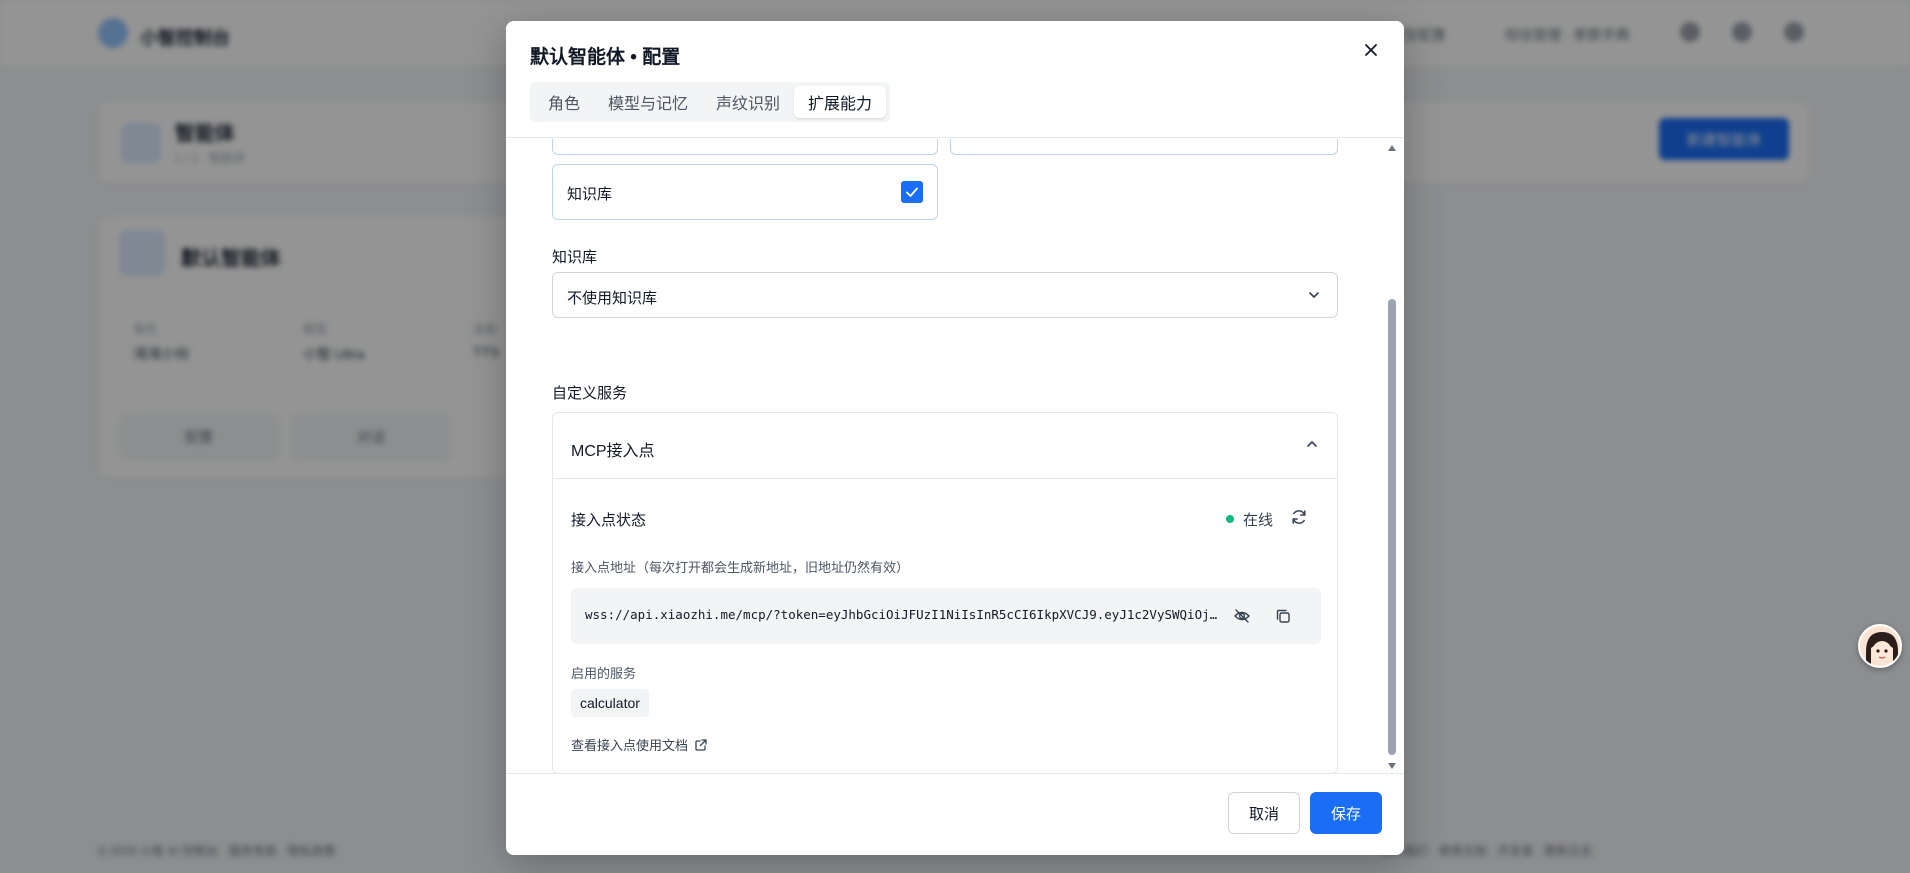 This screenshot has width=1910, height=873. I want to click on mcp-panel-title: MCP接入点, so click(613, 451).